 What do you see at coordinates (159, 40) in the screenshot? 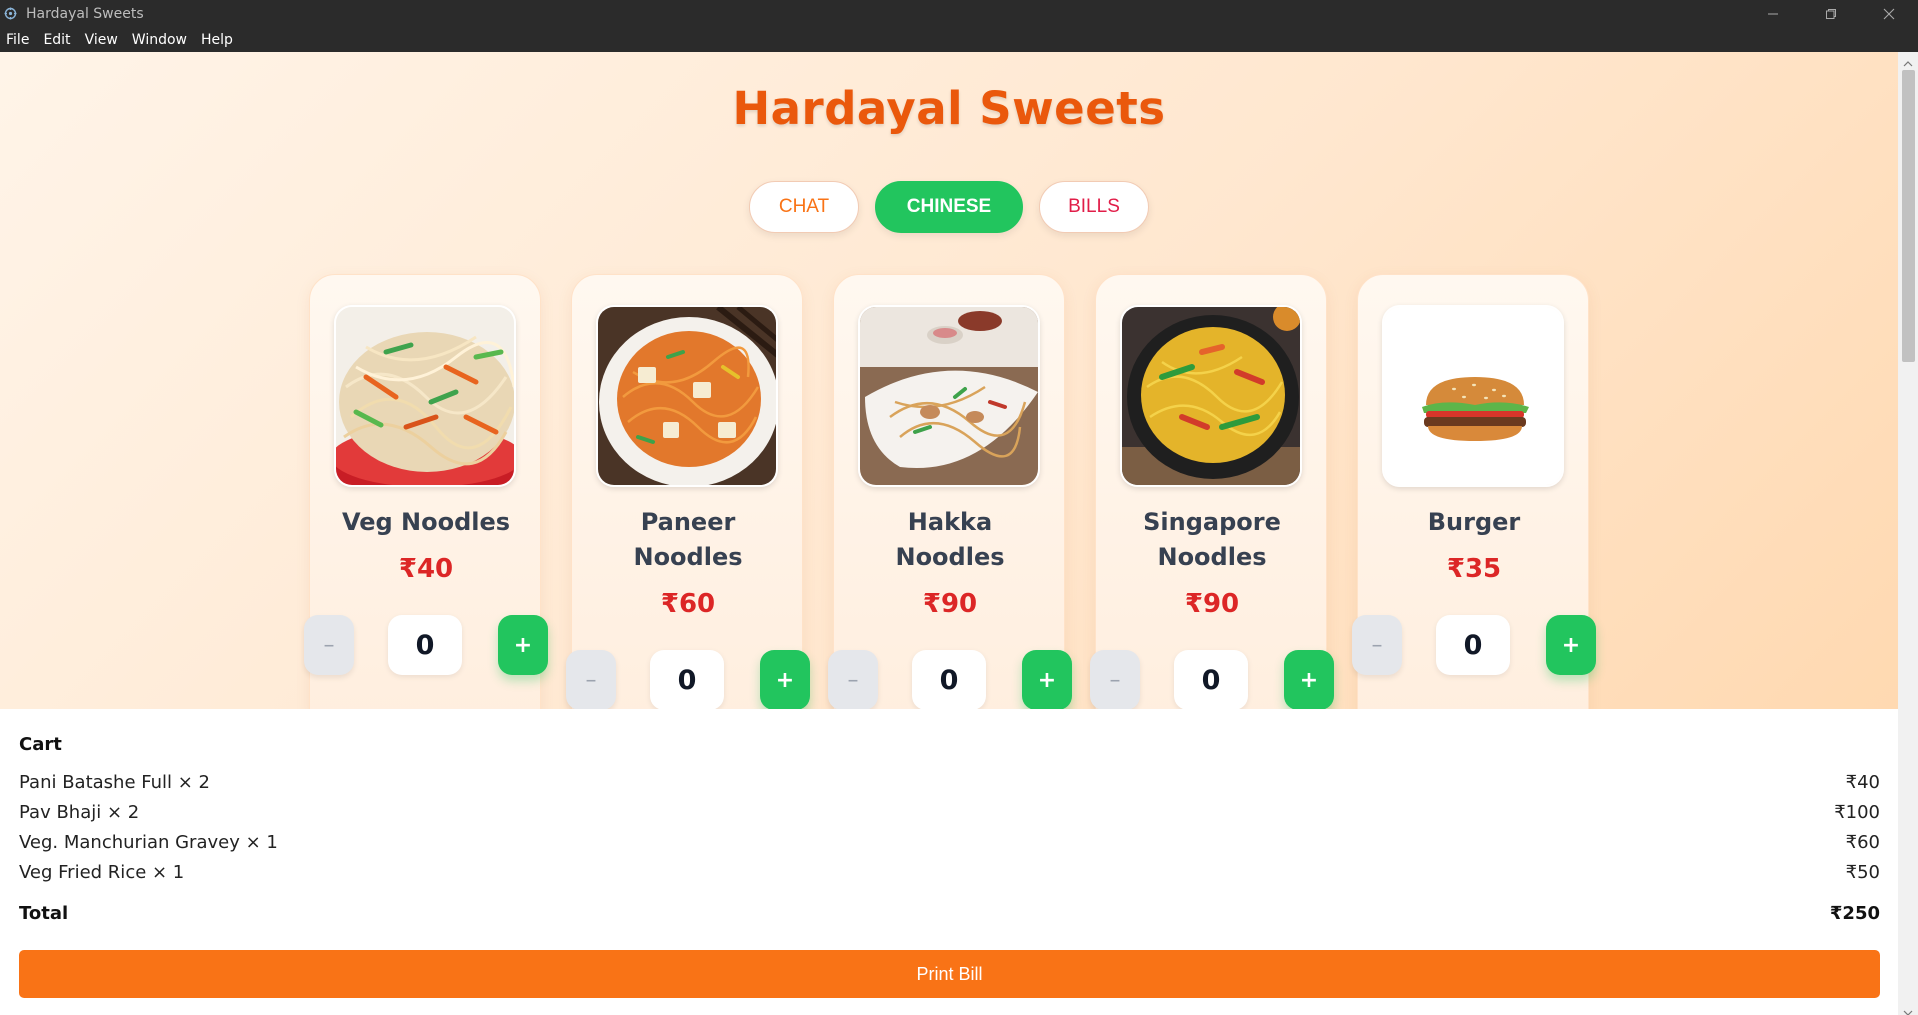
I see `menu-window: Window` at bounding box center [159, 40].